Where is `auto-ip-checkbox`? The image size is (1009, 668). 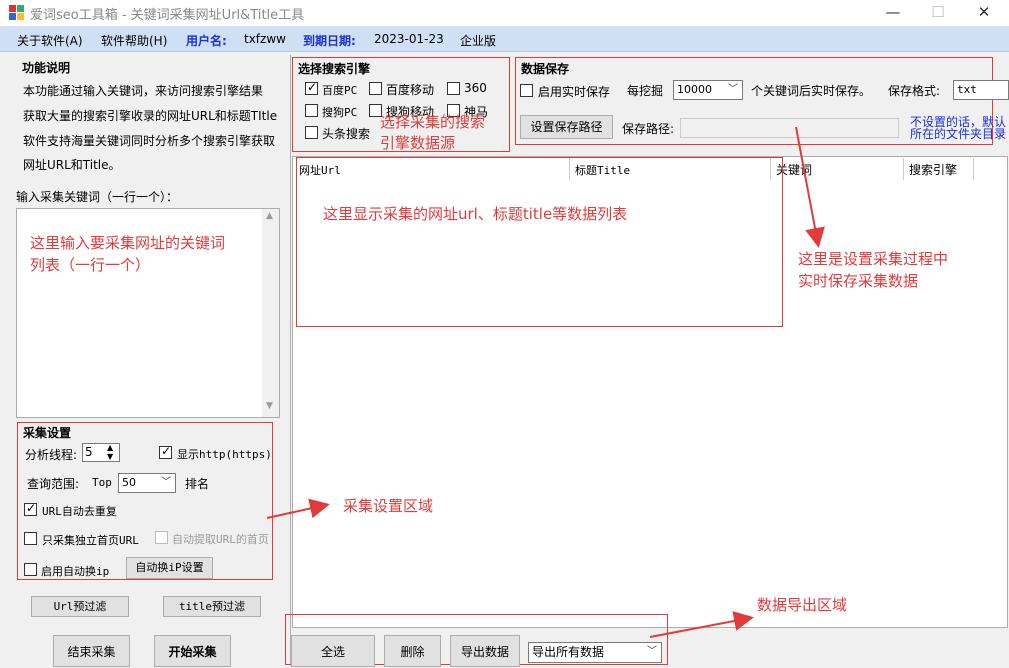 auto-ip-checkbox is located at coordinates (30, 569).